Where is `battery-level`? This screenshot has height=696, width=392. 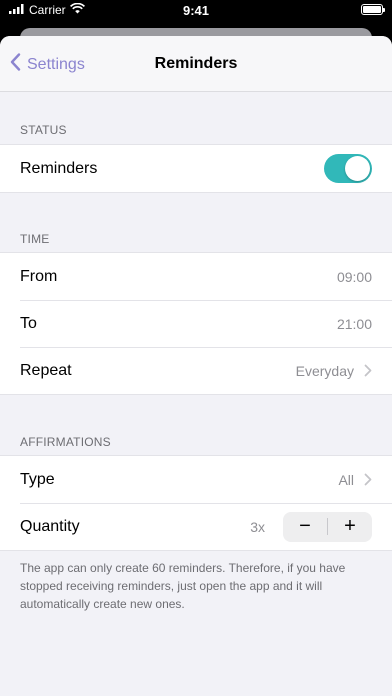 battery-level is located at coordinates (372, 9).